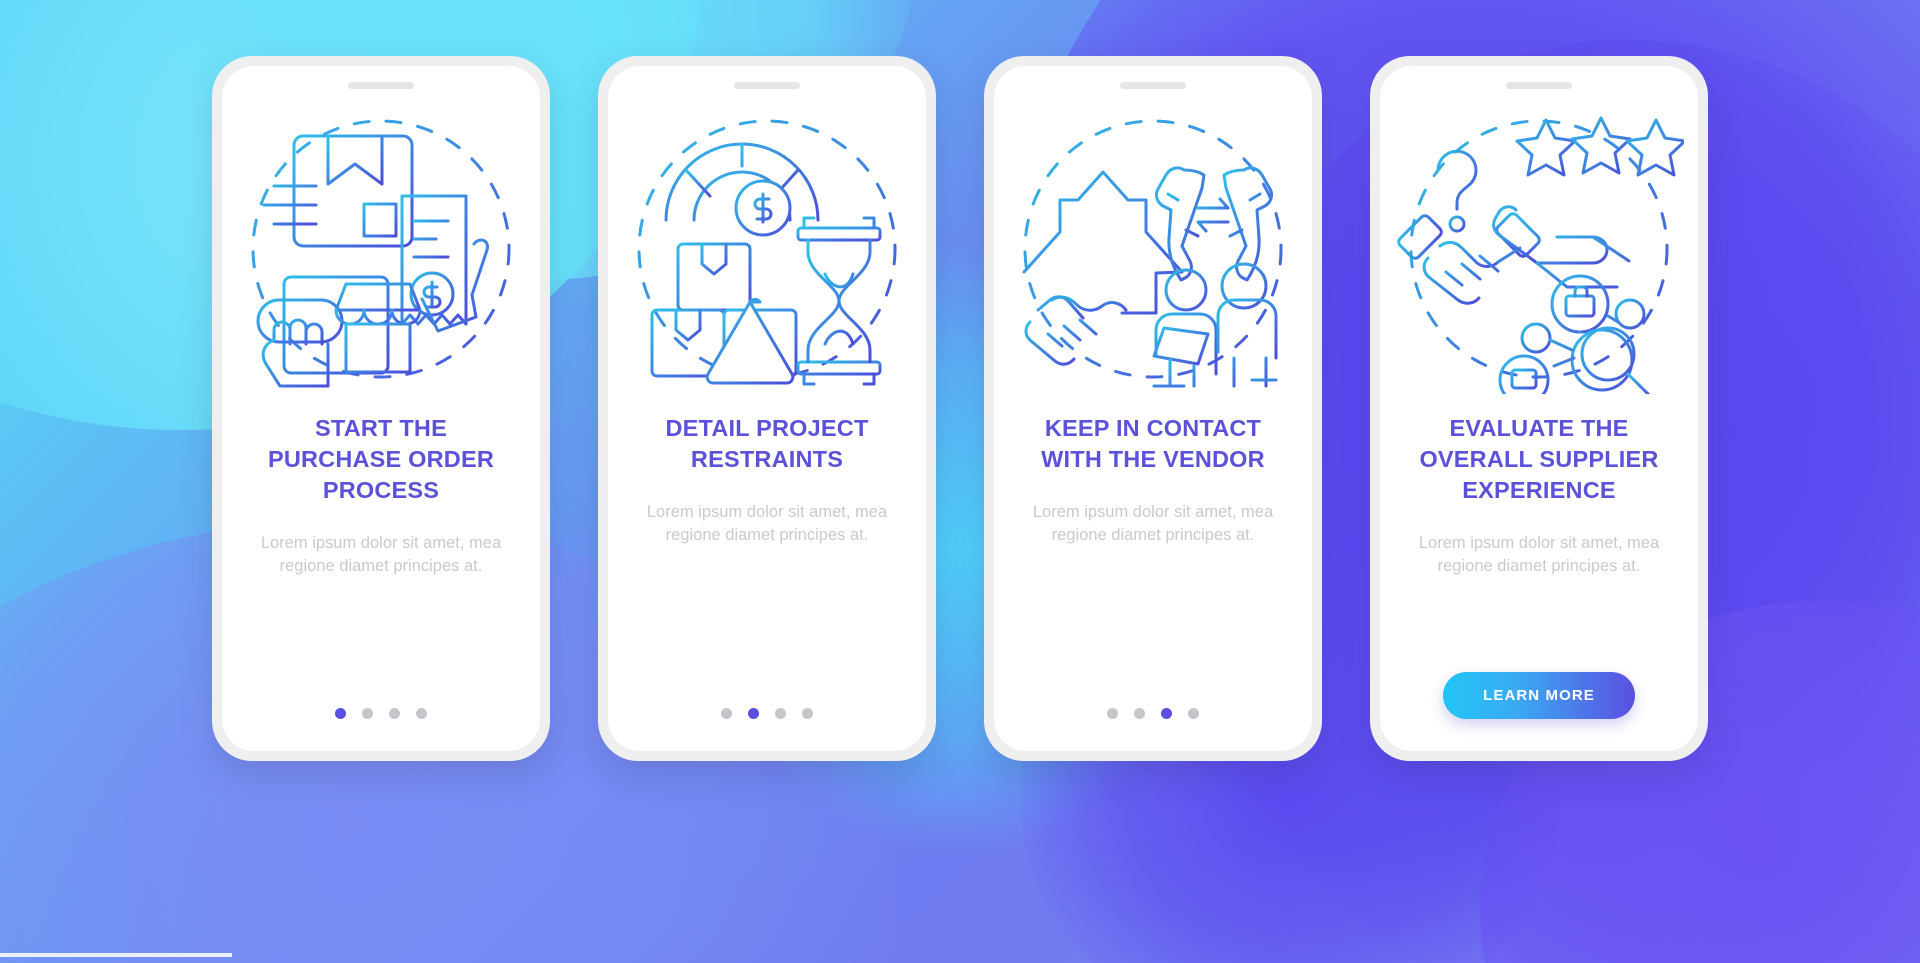 The width and height of the screenshot is (1920, 963). What do you see at coordinates (1153, 444) in the screenshot?
I see `screen-title: KEEP IN CONTACT WITH THE VENDOR` at bounding box center [1153, 444].